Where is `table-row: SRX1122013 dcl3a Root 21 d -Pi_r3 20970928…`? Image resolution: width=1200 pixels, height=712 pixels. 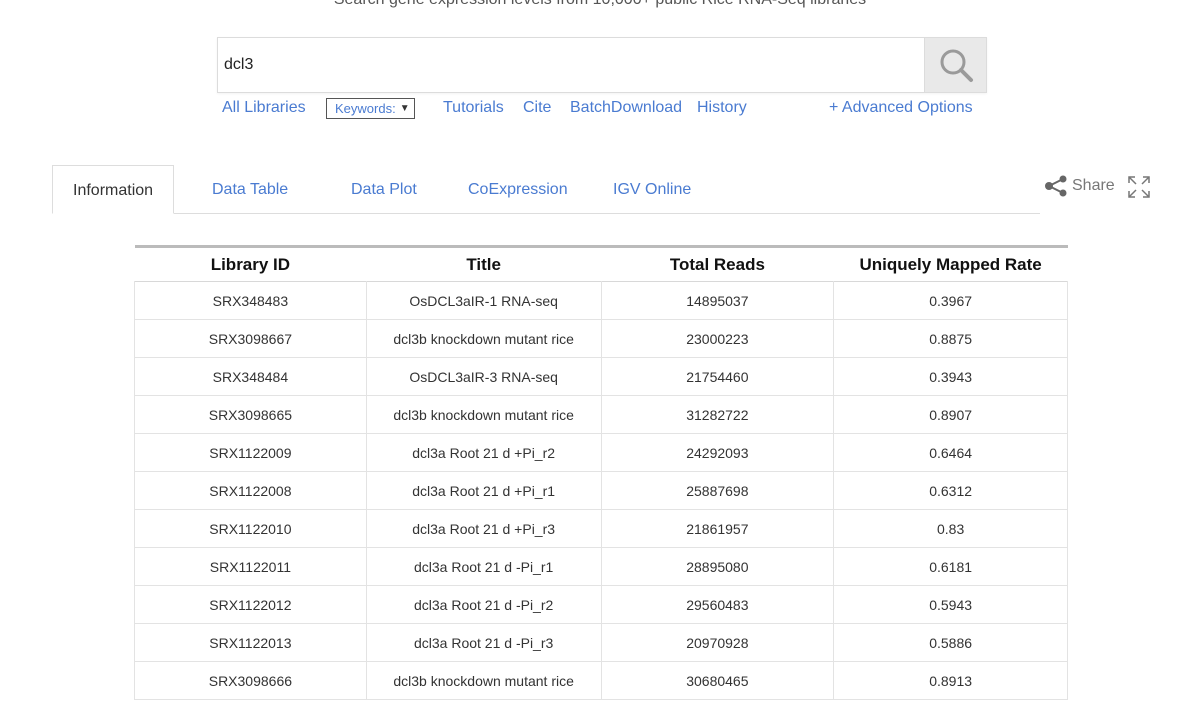 table-row: SRX1122013 dcl3a Root 21 d -Pi_r3 20970928… is located at coordinates (601, 642).